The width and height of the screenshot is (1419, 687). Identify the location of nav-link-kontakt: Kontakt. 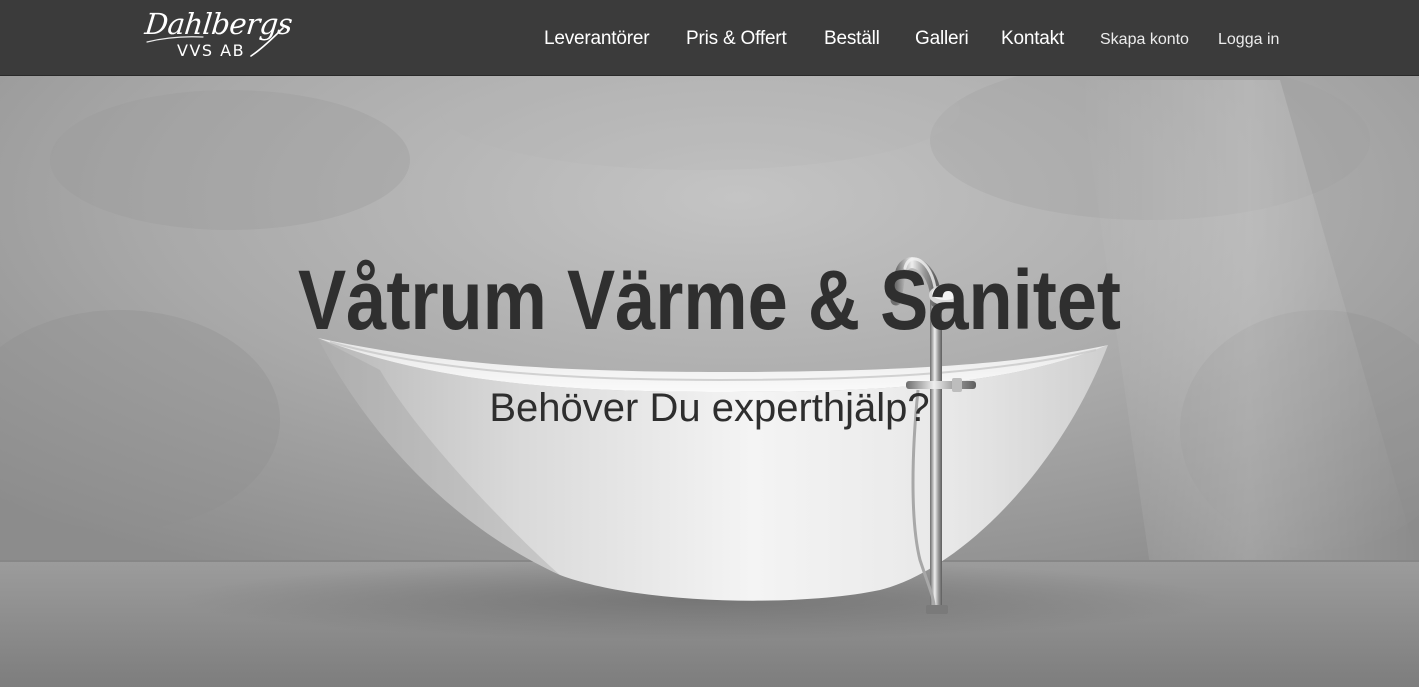
(1032, 39).